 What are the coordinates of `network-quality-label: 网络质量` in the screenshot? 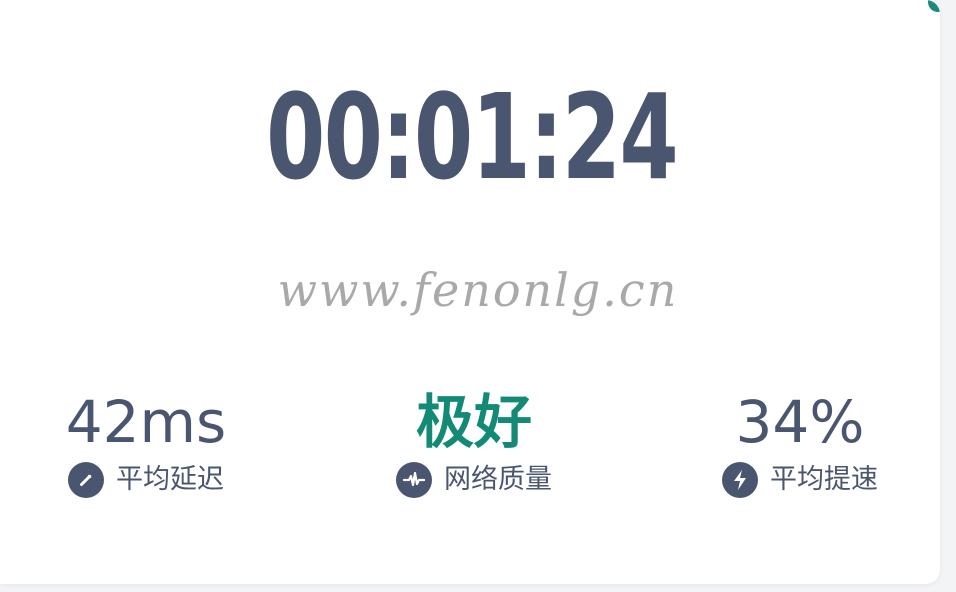 It's located at (498, 479).